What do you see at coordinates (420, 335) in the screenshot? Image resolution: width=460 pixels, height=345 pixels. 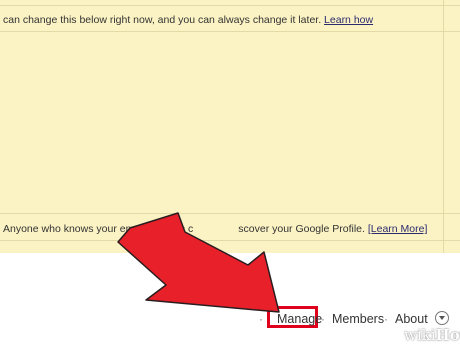 I see `watermark-part1: wiki` at bounding box center [420, 335].